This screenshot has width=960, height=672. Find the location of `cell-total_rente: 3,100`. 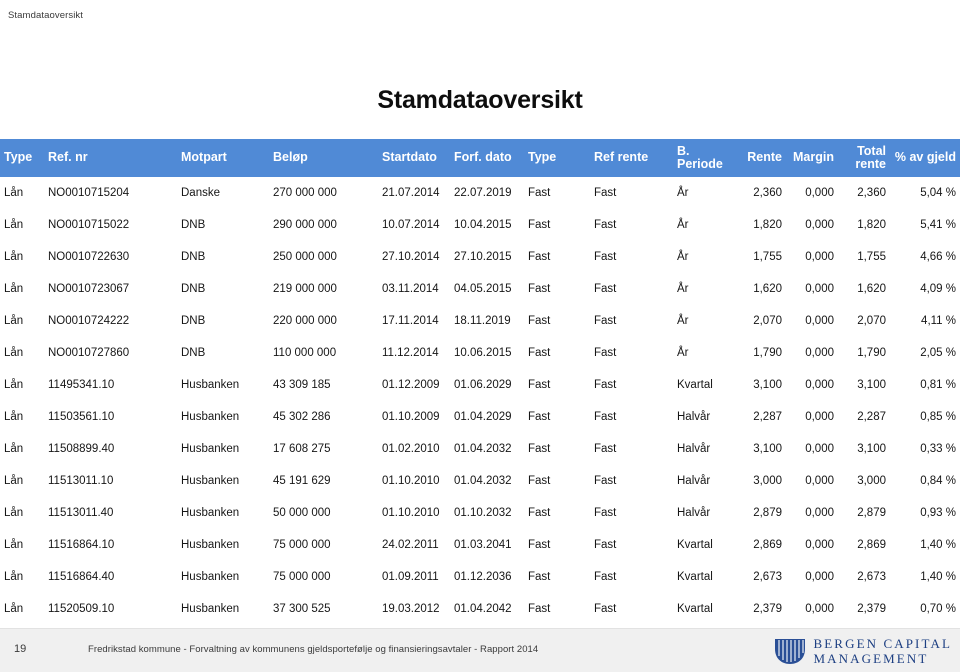

cell-total_rente: 3,100 is located at coordinates (871, 385).